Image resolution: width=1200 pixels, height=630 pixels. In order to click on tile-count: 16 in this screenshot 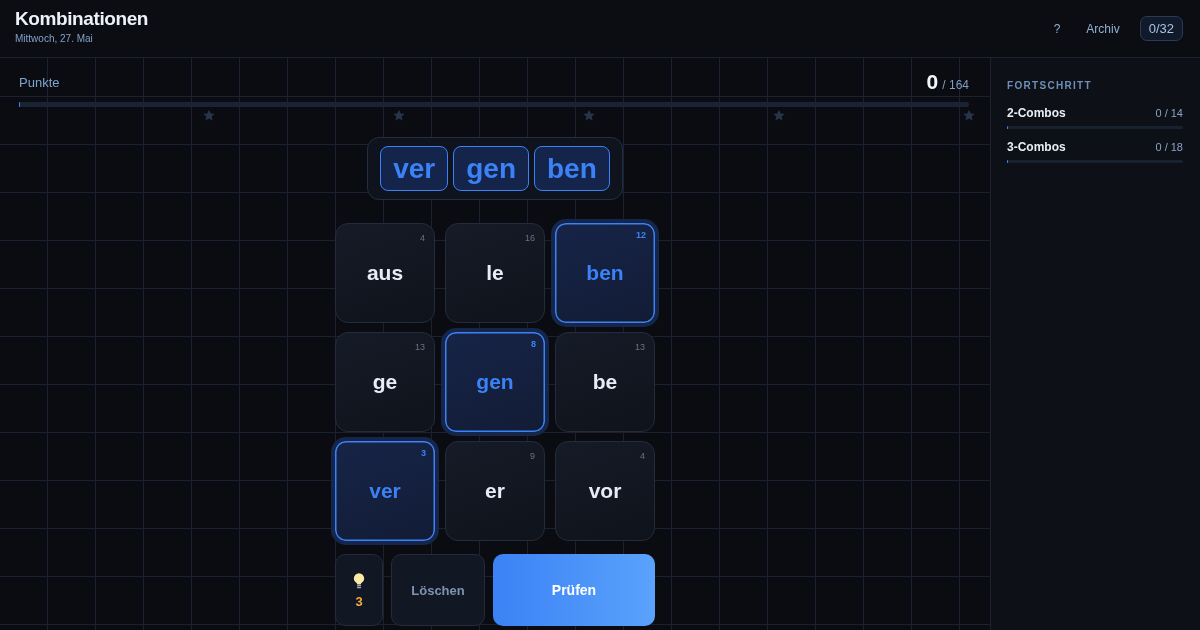, I will do `click(530, 238)`.